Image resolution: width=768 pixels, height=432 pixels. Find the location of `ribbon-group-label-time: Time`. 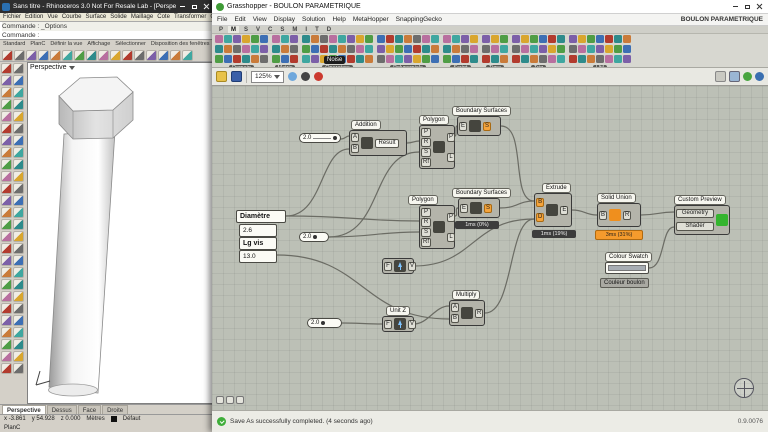

ribbon-group-label-time: Time is located at coordinates (495, 66).